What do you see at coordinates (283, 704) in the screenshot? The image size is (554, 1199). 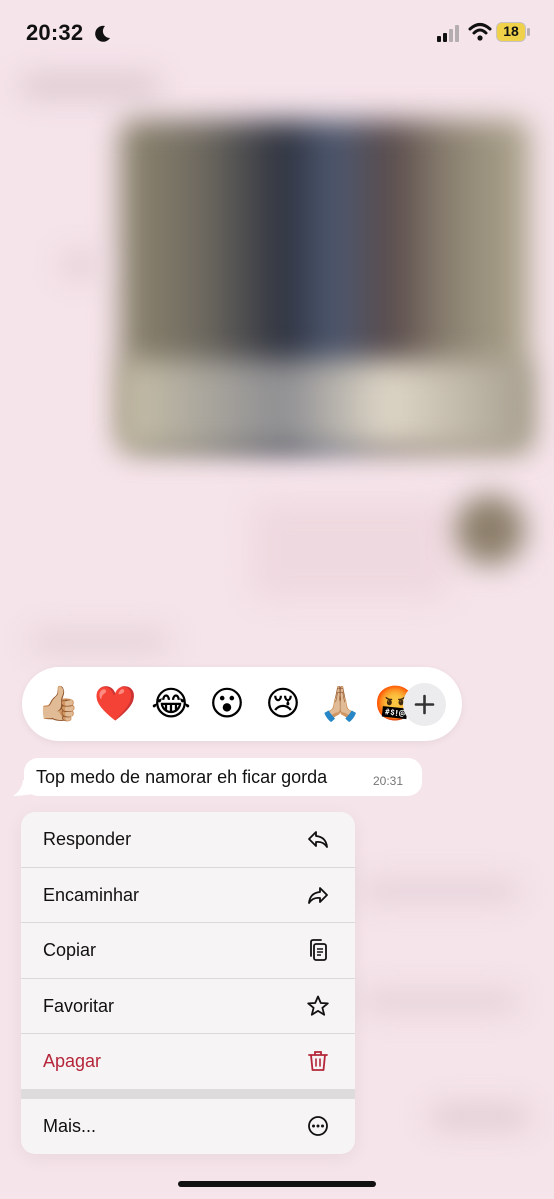 I see `reaction-crying: 😢` at bounding box center [283, 704].